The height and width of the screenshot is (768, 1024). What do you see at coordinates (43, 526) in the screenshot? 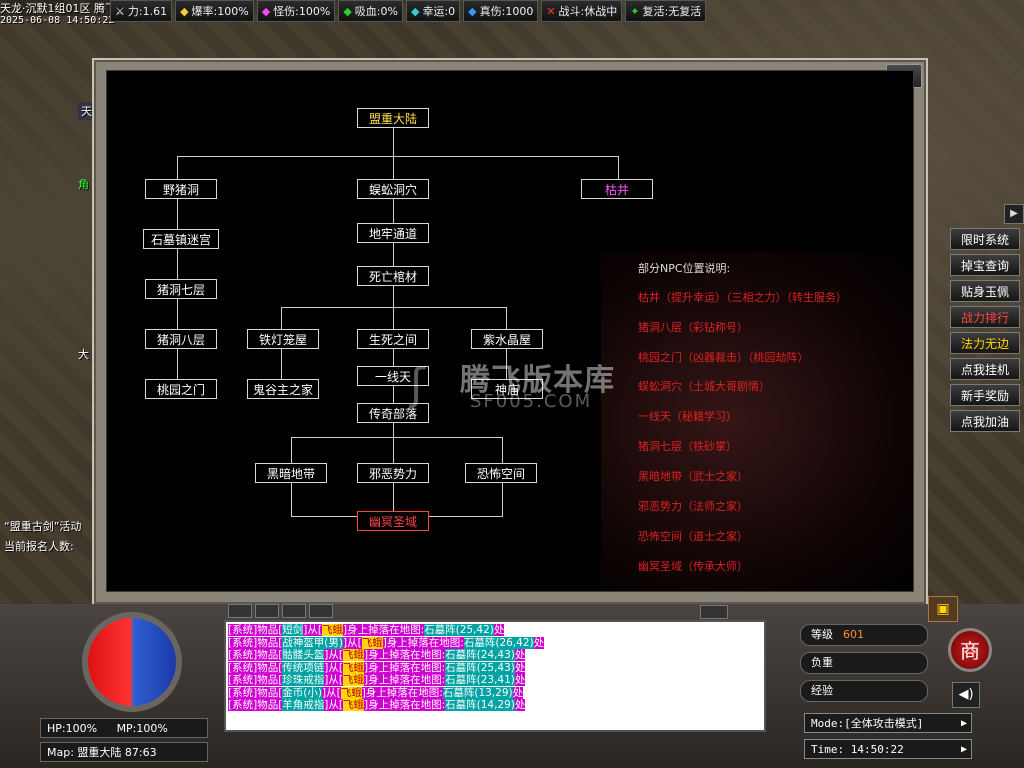
I see `event-notice: “盟重古剑”活动` at bounding box center [43, 526].